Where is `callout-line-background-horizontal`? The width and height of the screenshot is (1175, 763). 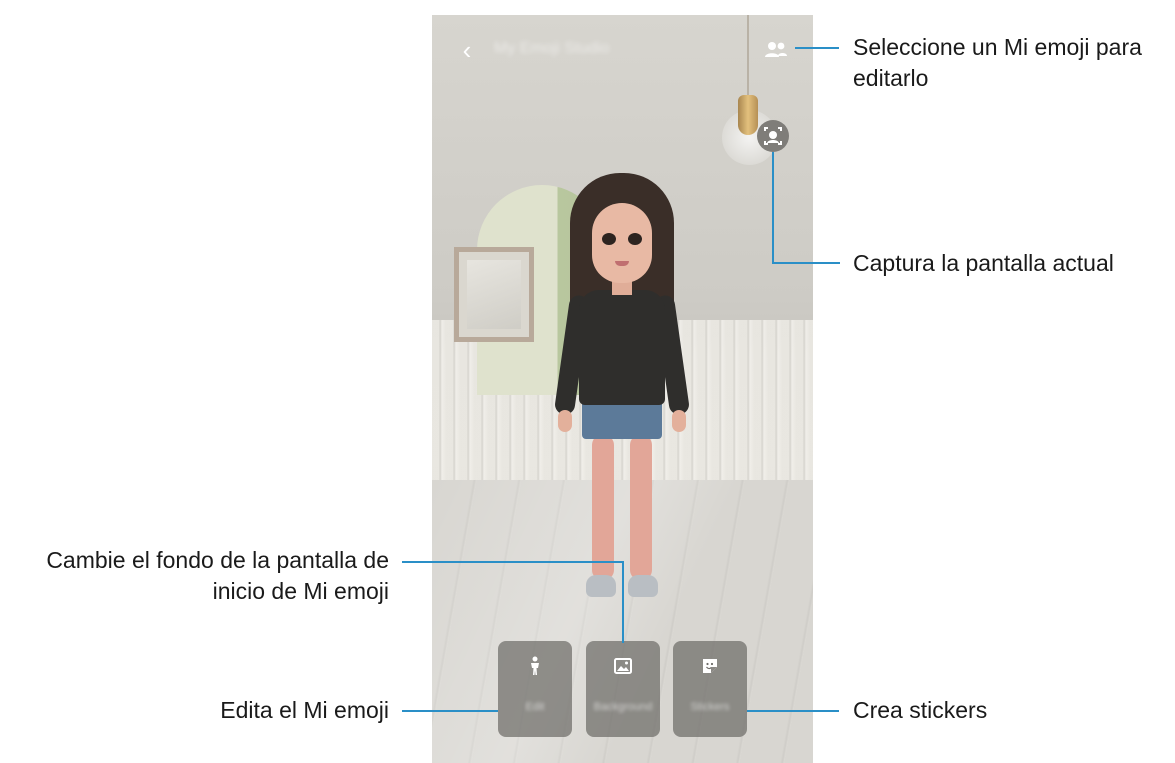
callout-line-background-horizontal is located at coordinates (513, 562).